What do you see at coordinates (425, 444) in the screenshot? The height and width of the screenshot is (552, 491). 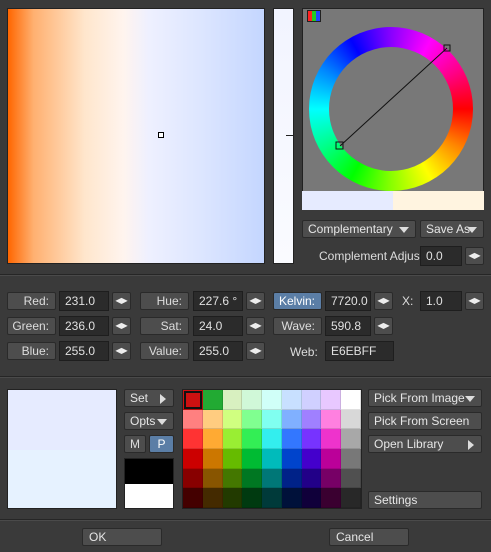 I see `open-library-button: Open Library` at bounding box center [425, 444].